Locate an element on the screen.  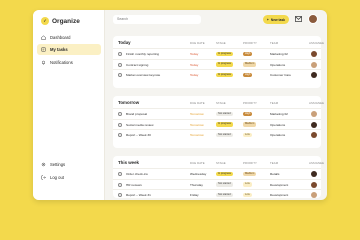
sidebar-item-label: Settings is located at coordinates (58, 164).